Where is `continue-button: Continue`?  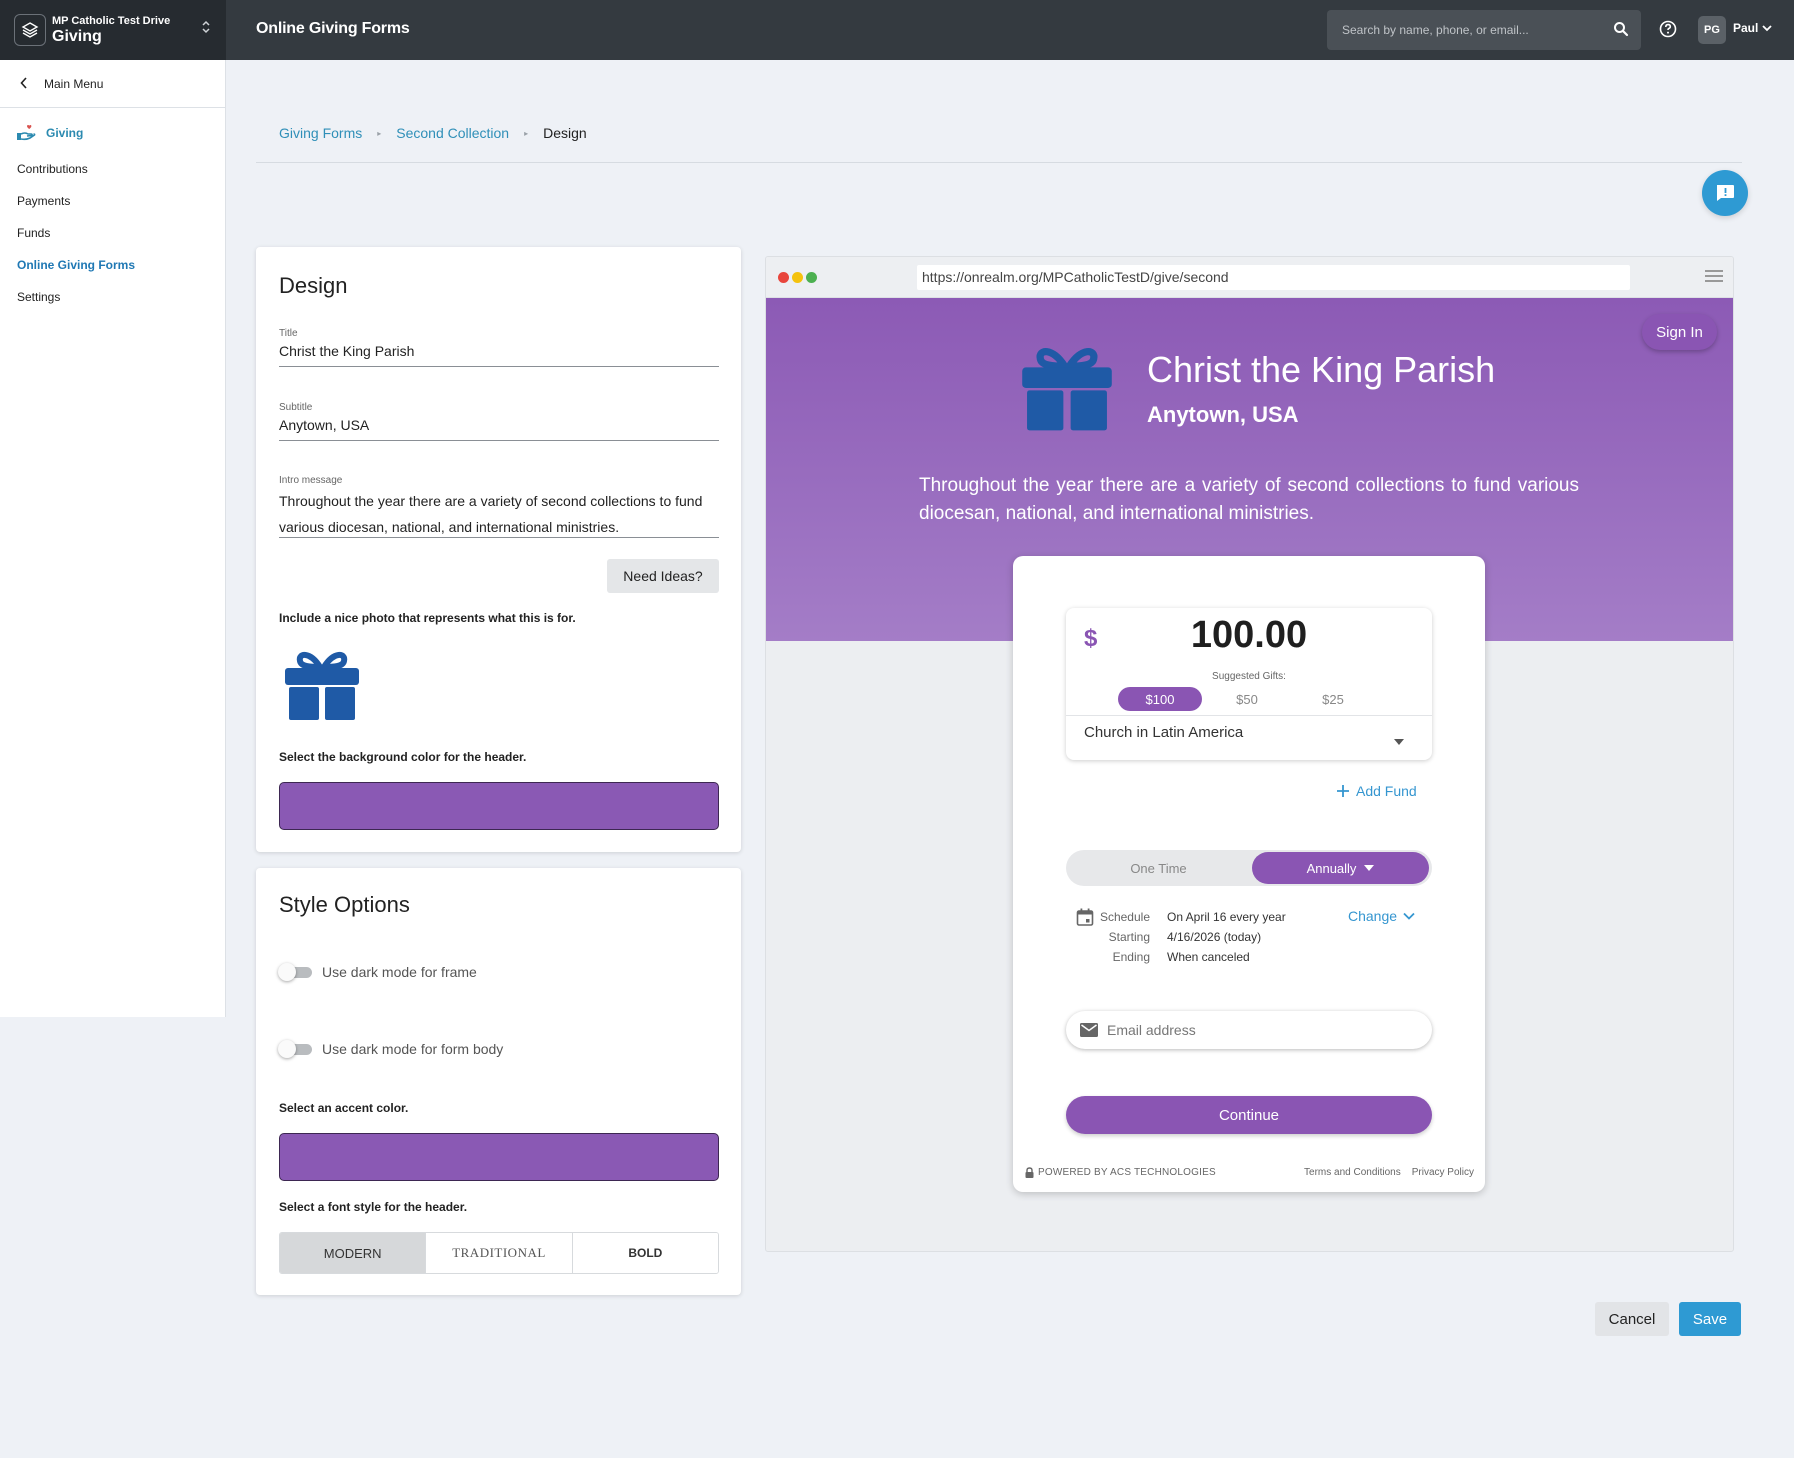
continue-button: Continue is located at coordinates (1249, 1115).